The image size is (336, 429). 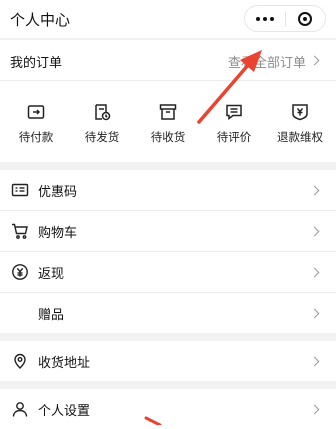 What do you see at coordinates (300, 112) in the screenshot?
I see `refund-shield-icon` at bounding box center [300, 112].